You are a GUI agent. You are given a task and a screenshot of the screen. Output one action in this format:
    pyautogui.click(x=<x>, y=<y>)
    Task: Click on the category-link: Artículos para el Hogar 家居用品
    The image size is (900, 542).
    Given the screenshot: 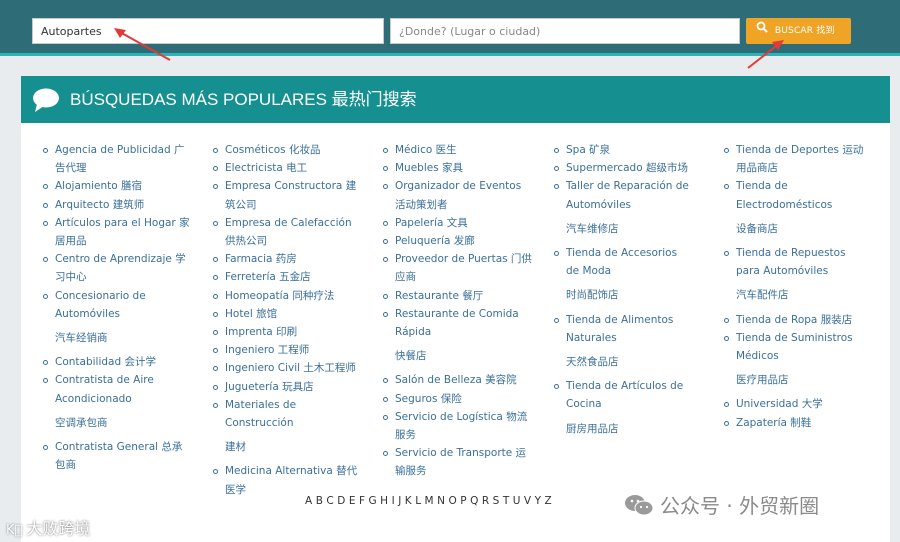 What is the action you would take?
    pyautogui.click(x=116, y=232)
    